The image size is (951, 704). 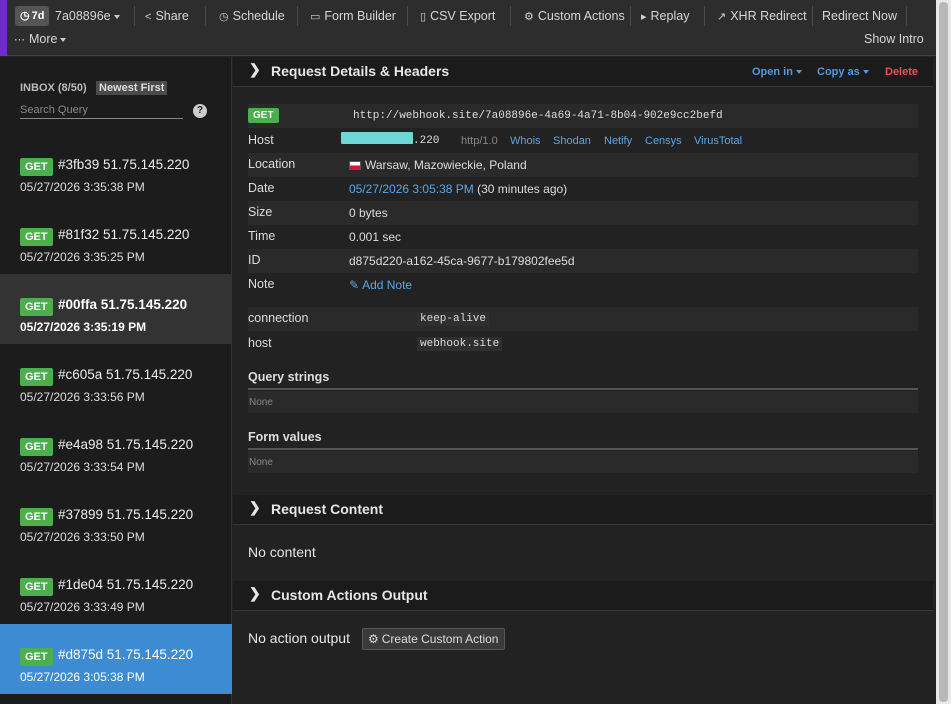 I want to click on inbox-count: INBOX (8/50), so click(x=53, y=88).